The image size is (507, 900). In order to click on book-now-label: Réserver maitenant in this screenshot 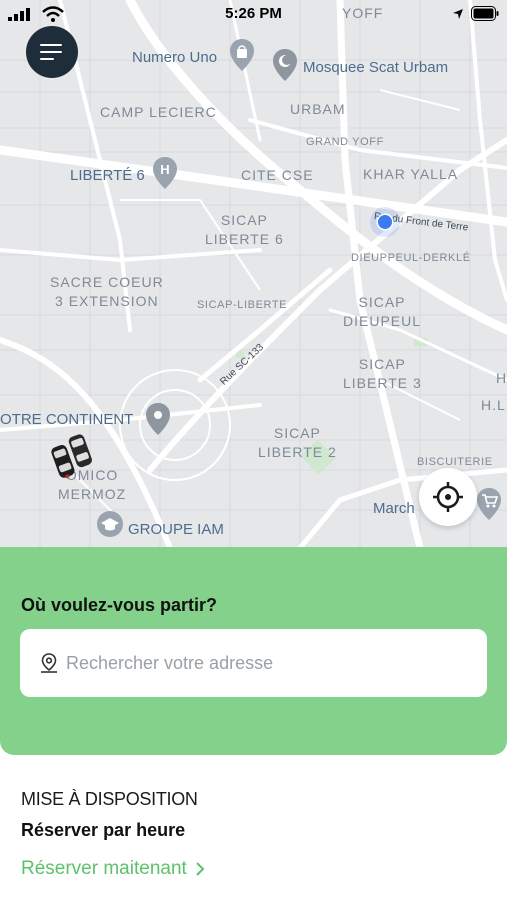, I will do `click(104, 868)`.